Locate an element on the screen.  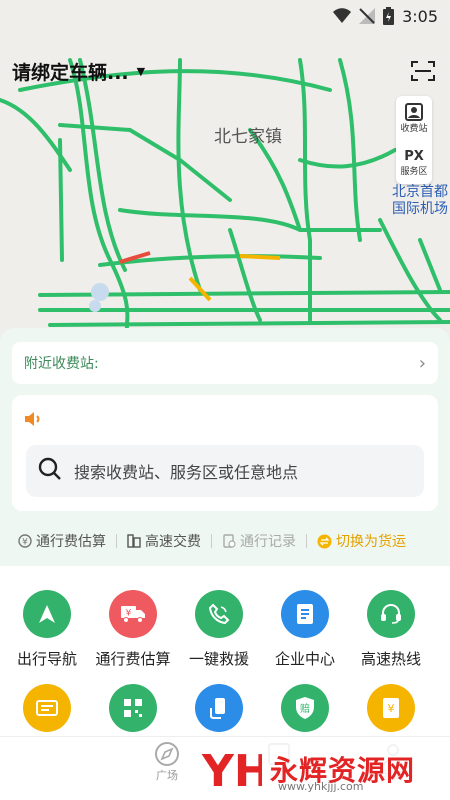
service-row: 赔 ¥ is located at coordinates (227, 708).